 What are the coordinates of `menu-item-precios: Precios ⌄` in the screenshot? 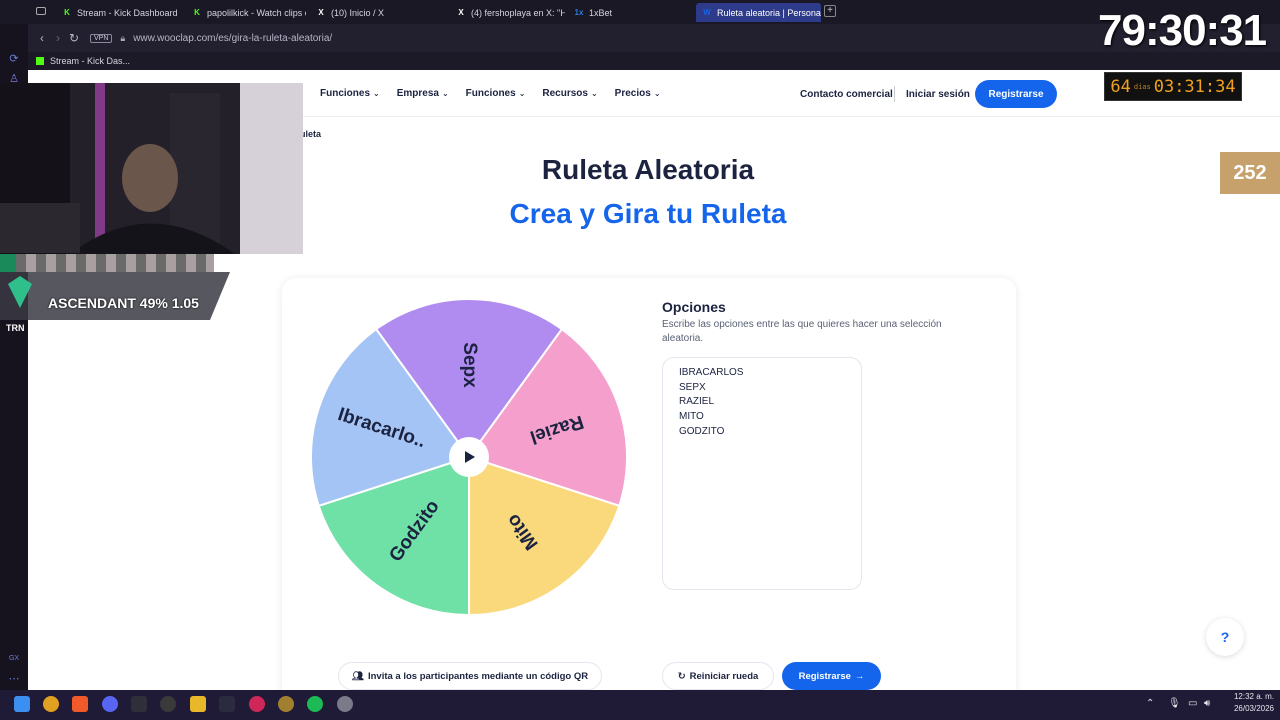 It's located at (638, 93).